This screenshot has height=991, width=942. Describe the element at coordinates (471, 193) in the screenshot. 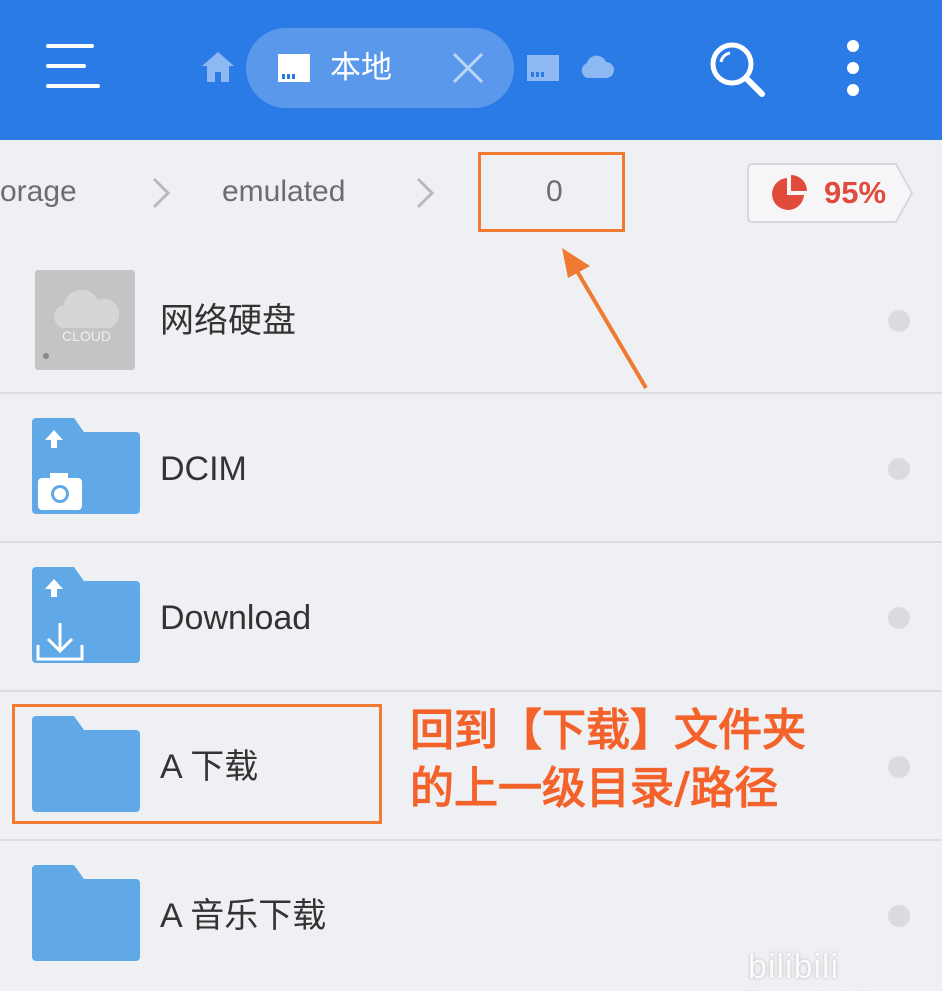

I see `breadcrumb: orage emulated 0 95%` at that location.